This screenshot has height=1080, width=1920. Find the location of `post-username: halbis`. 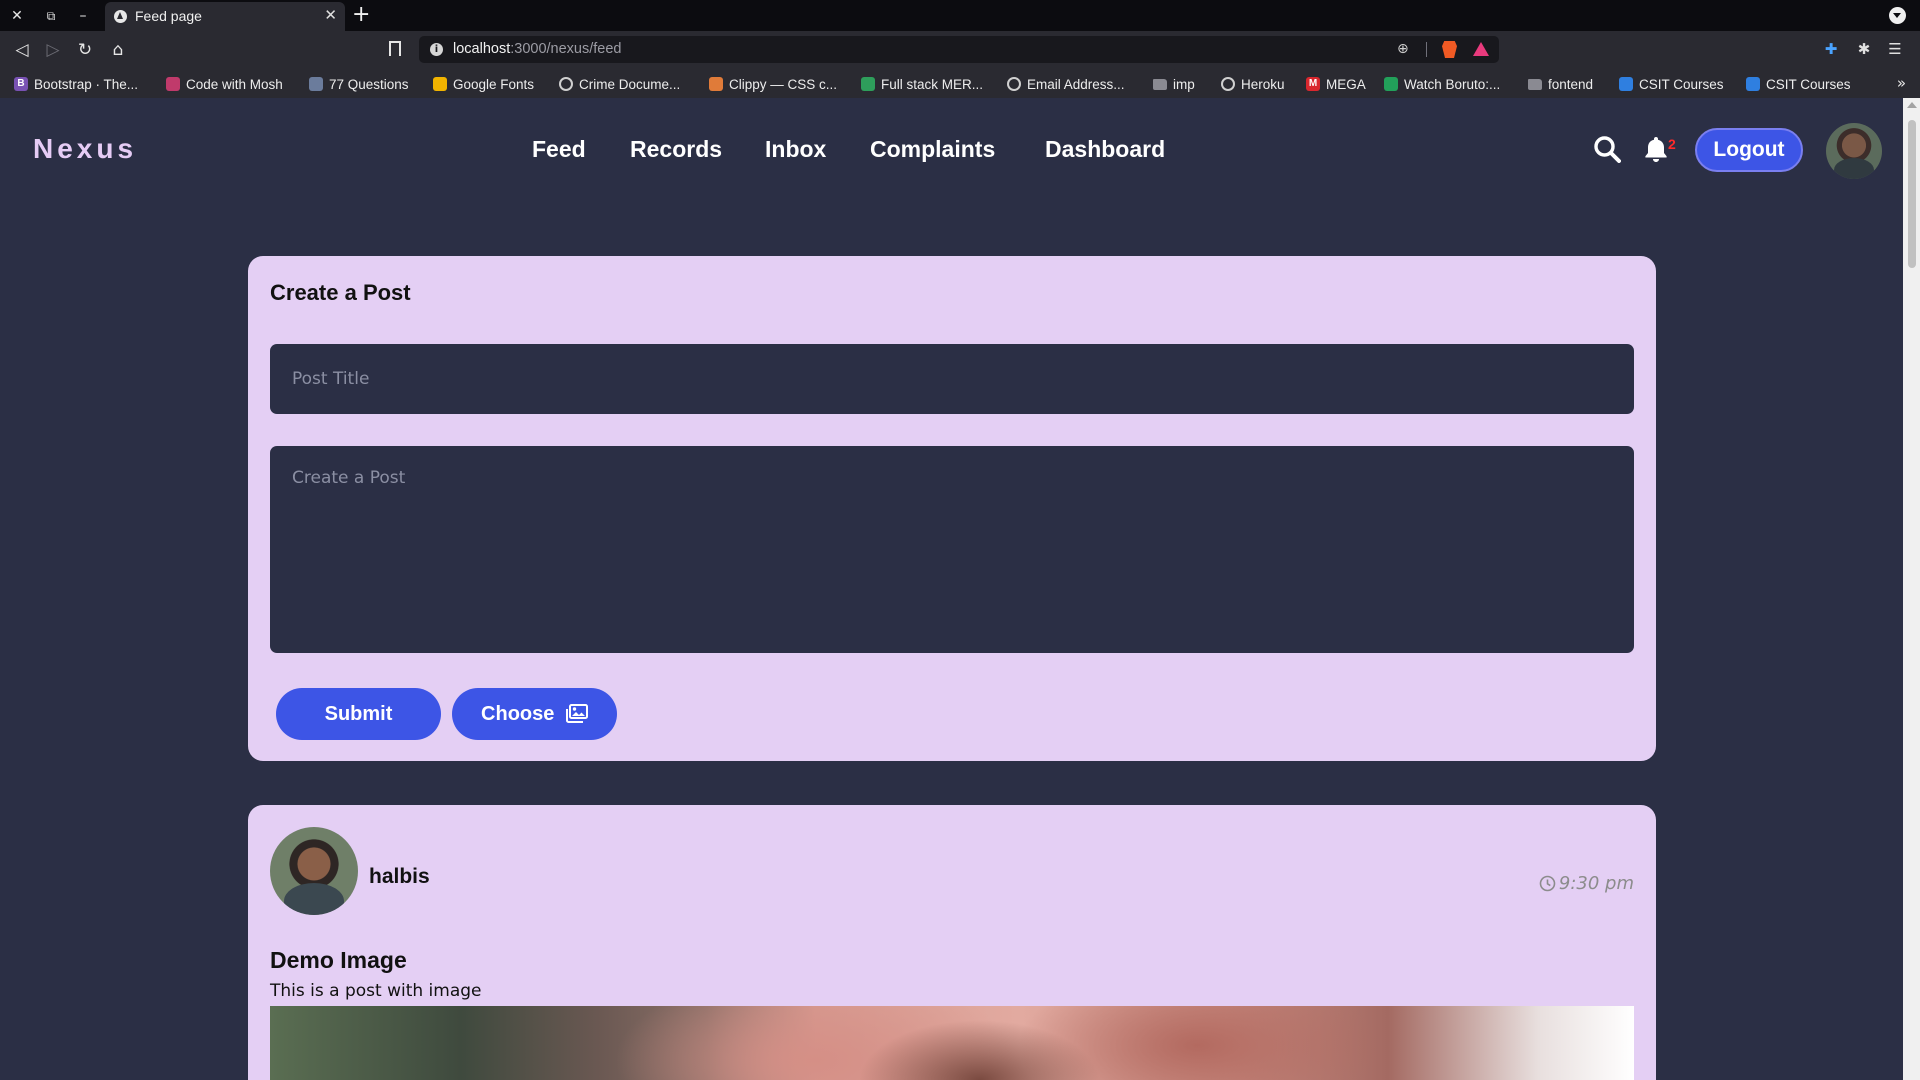

post-username: halbis is located at coordinates (399, 877).